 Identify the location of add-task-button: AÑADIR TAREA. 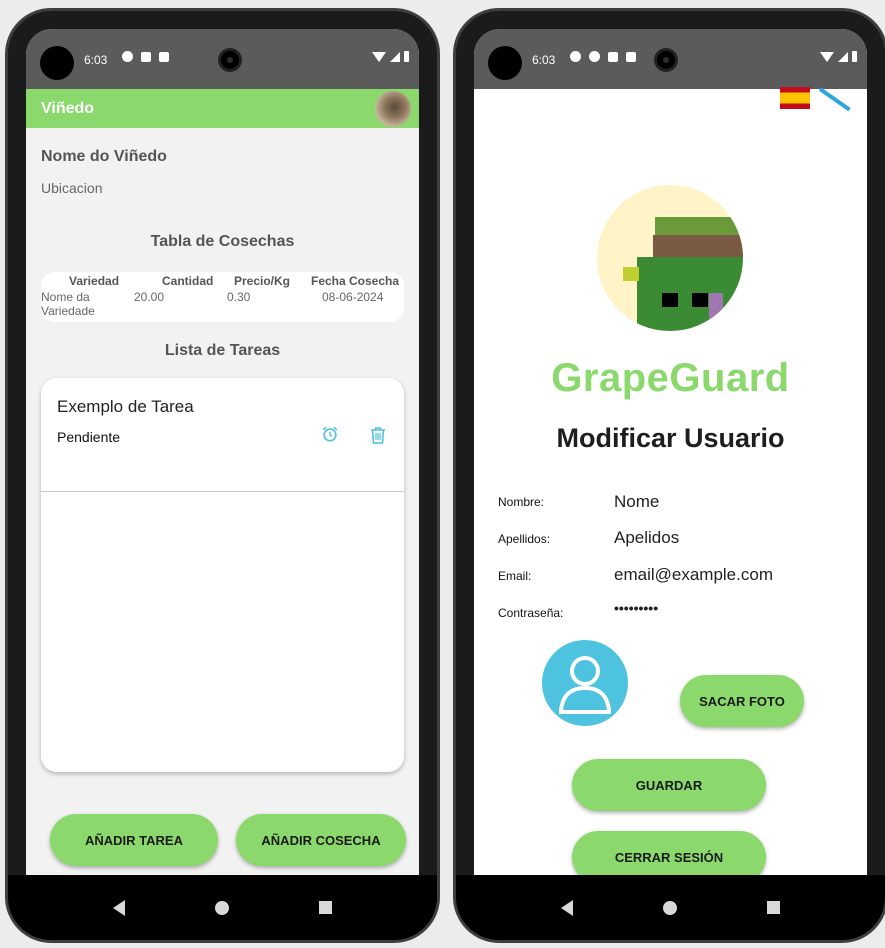
(134, 840).